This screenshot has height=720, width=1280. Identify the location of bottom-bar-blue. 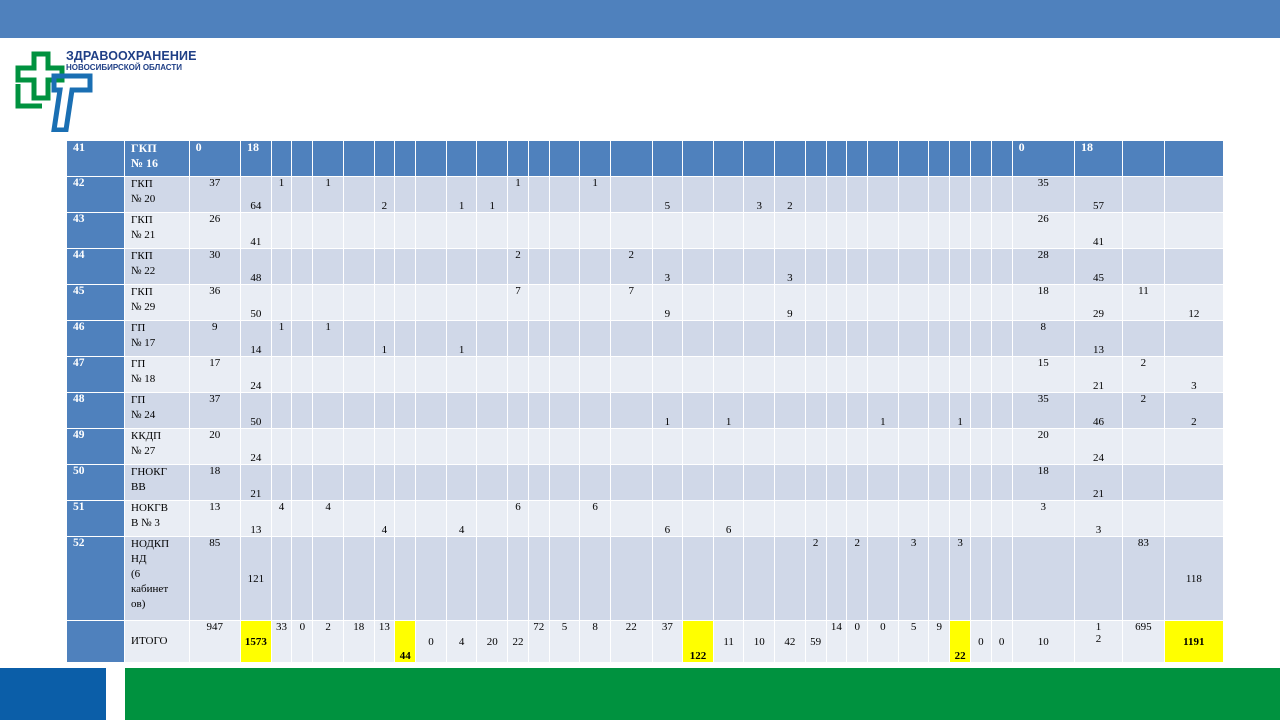
(53, 694).